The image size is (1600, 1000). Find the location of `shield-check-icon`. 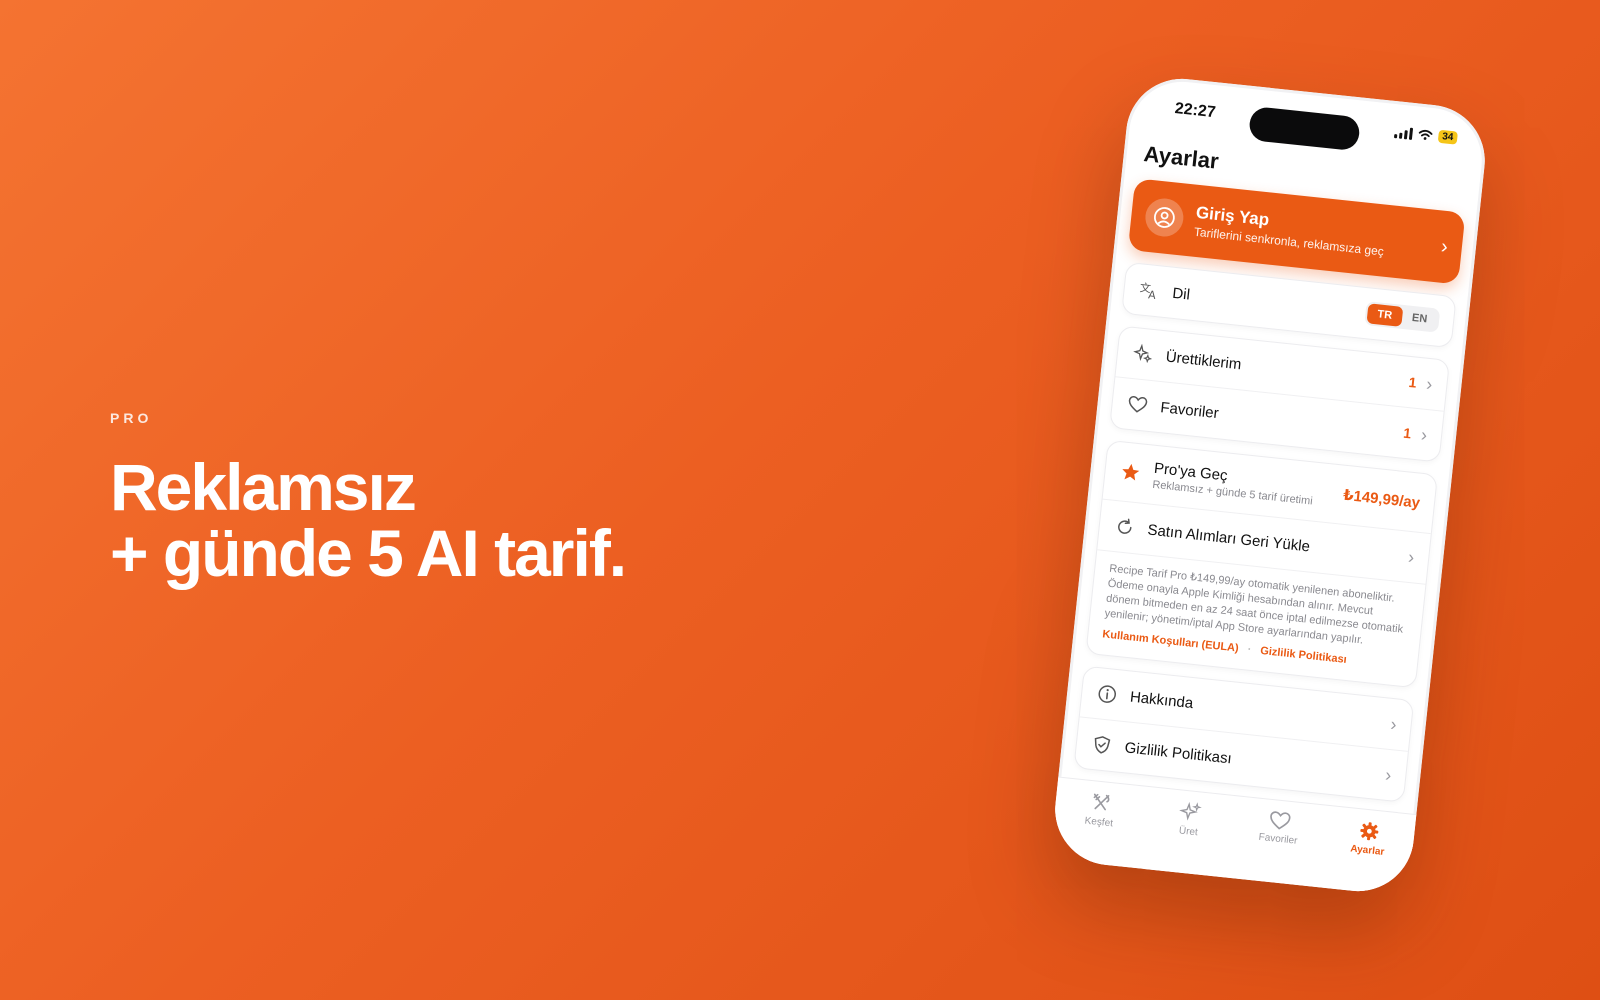

shield-check-icon is located at coordinates (1102, 745).